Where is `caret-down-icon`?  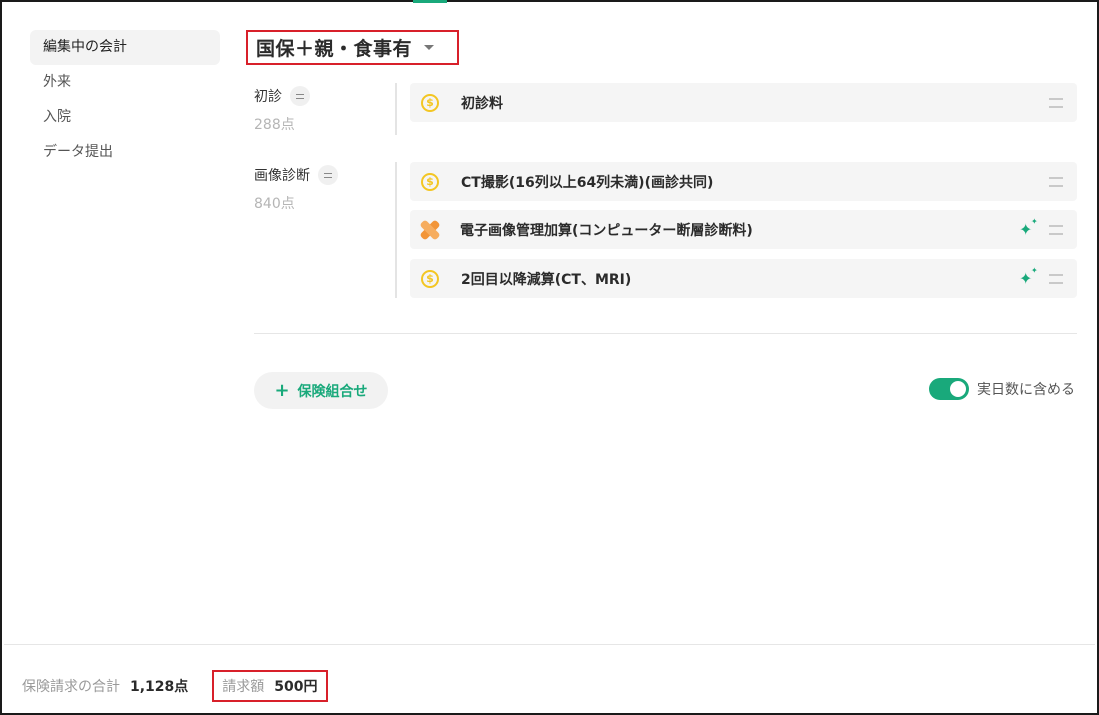
caret-down-icon is located at coordinates (429, 47).